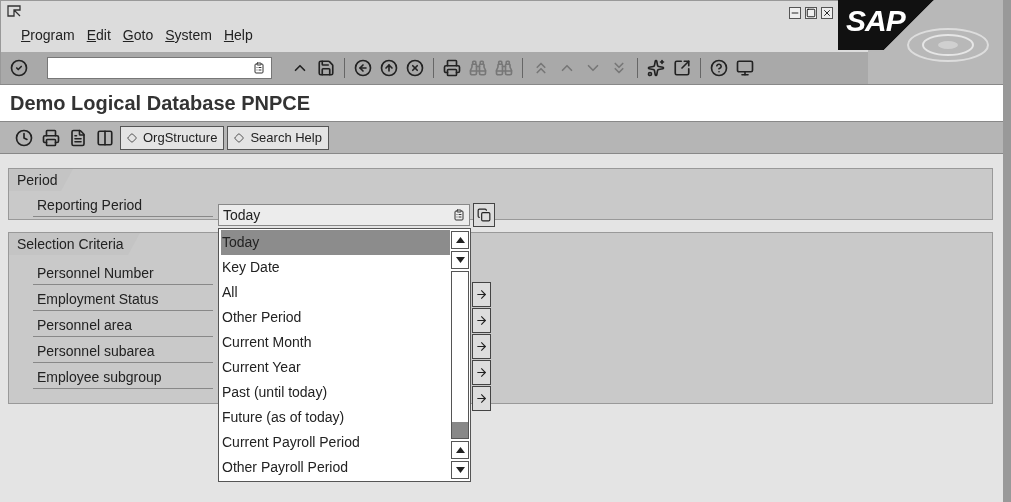  What do you see at coordinates (35, 180) in the screenshot?
I see `group-title: Period` at bounding box center [35, 180].